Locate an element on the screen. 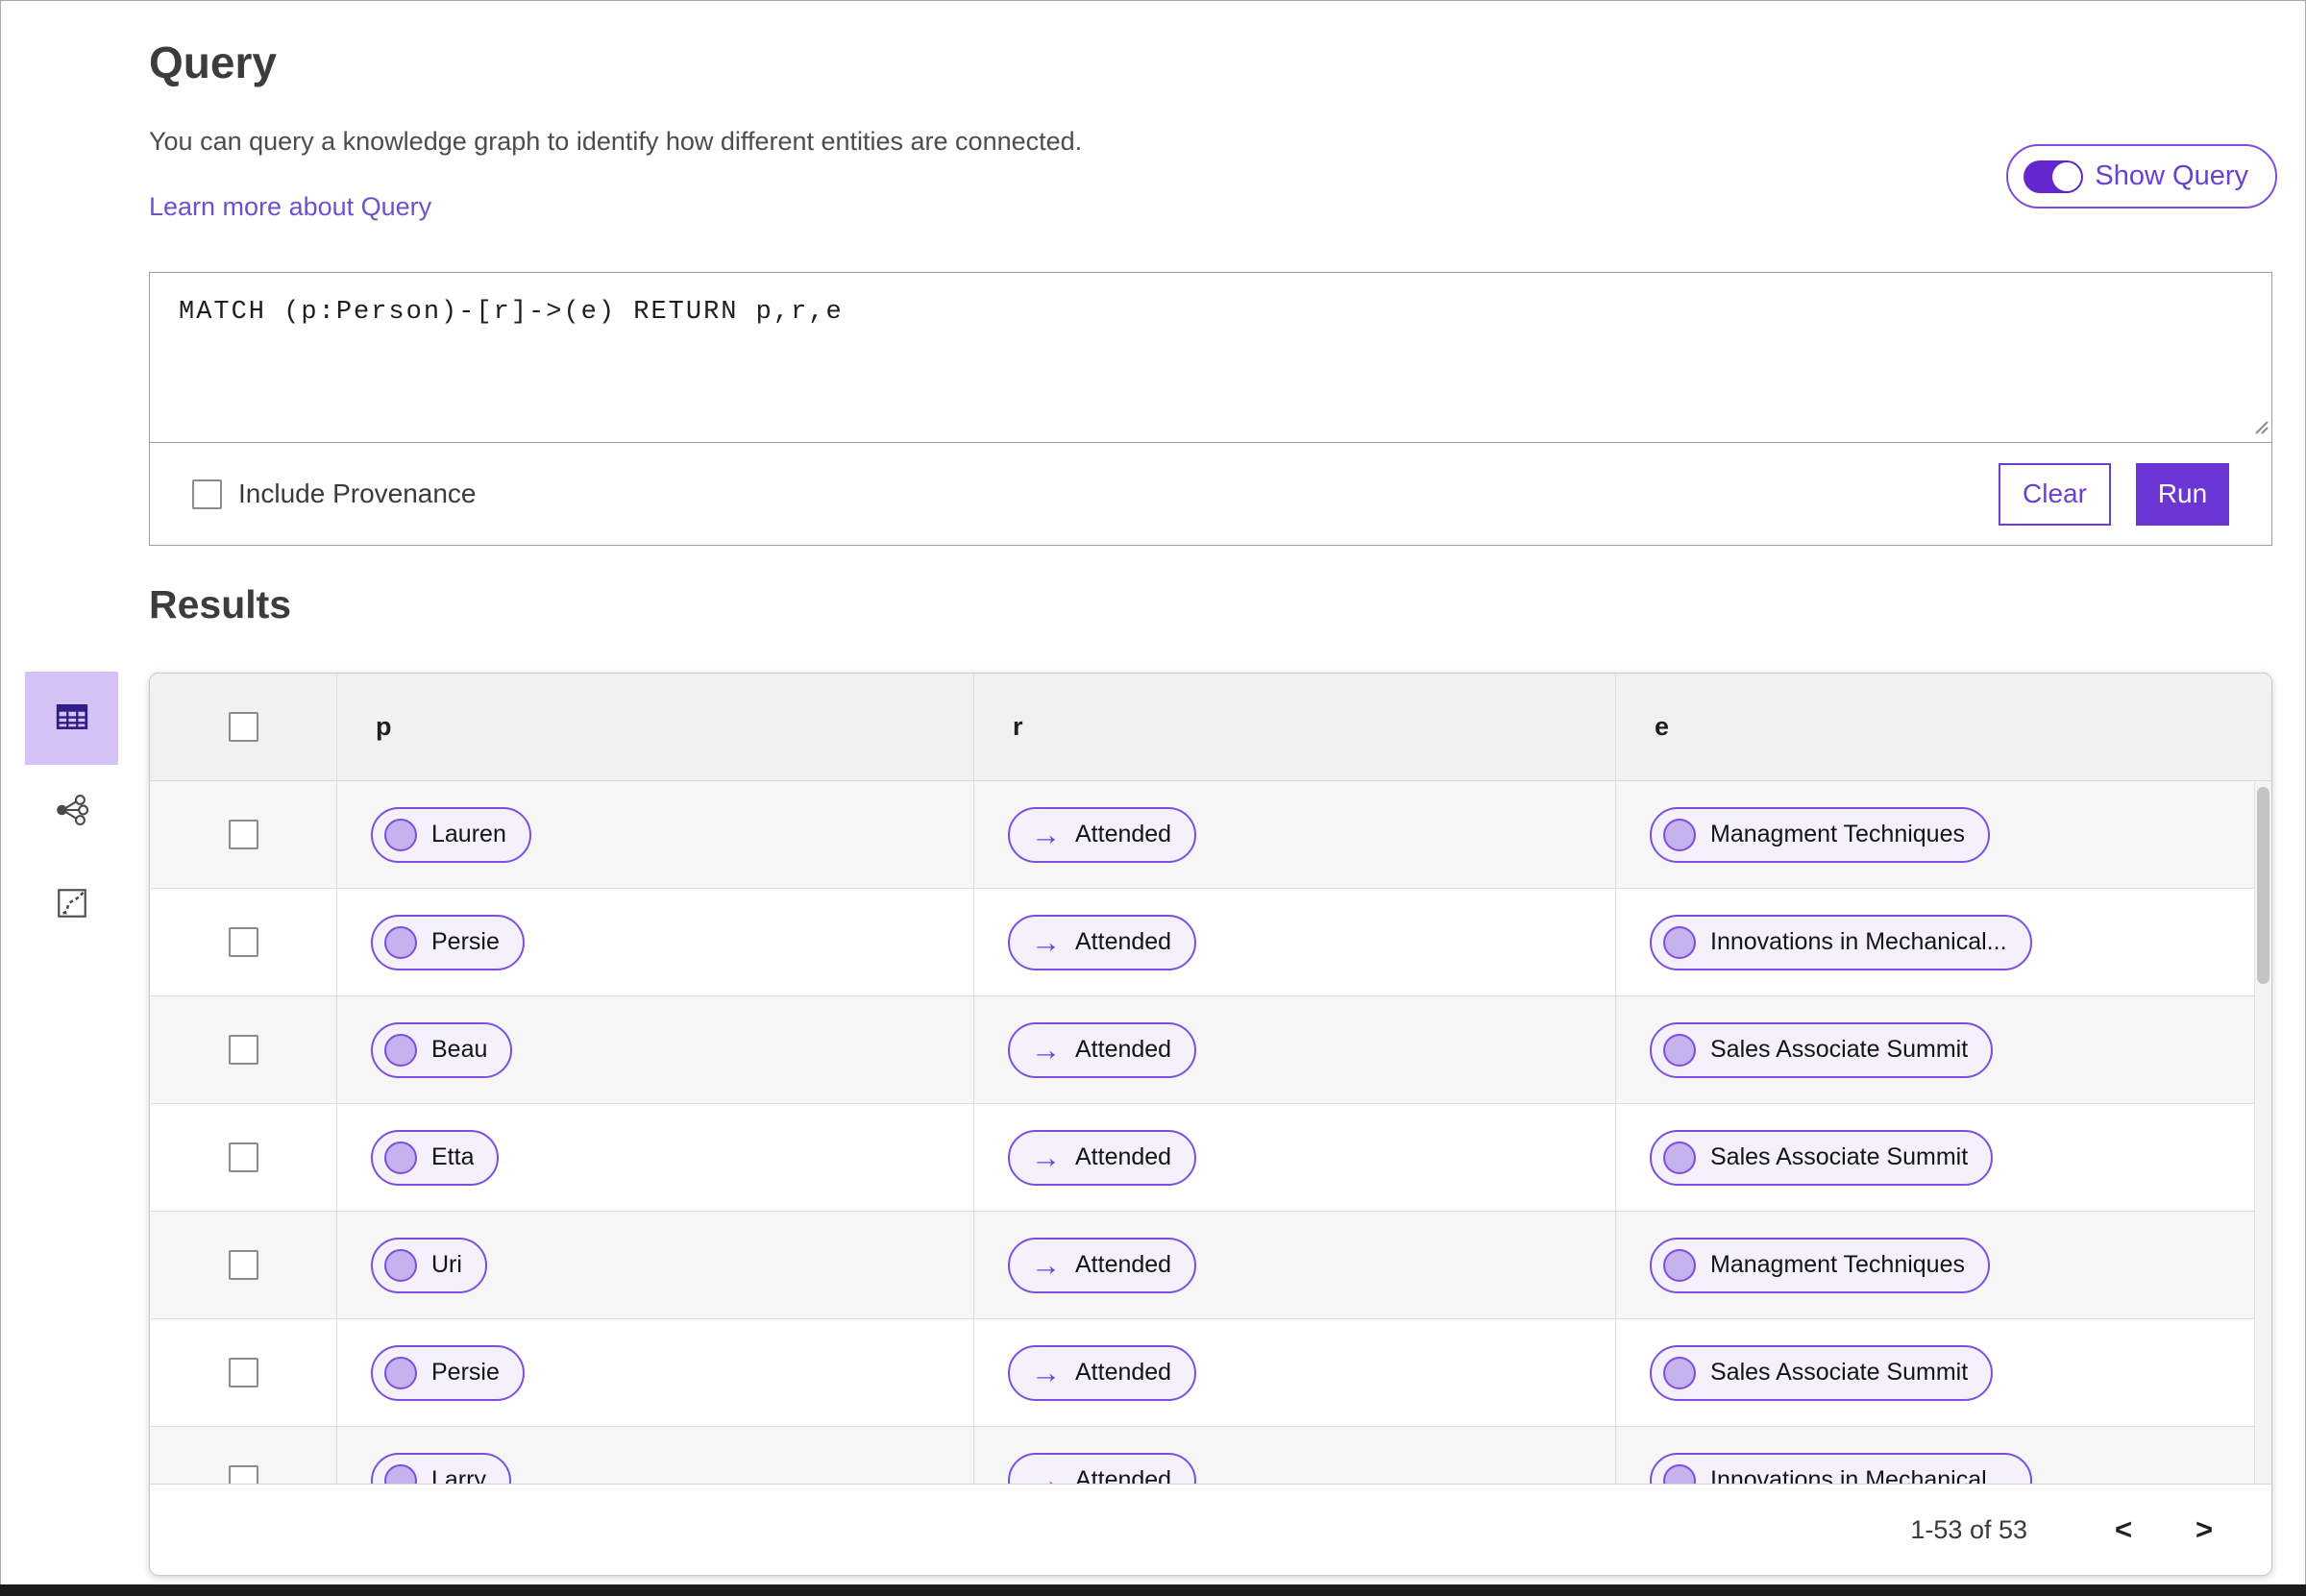 Image resolution: width=2306 pixels, height=1596 pixels. select-all-checkbox is located at coordinates (243, 727).